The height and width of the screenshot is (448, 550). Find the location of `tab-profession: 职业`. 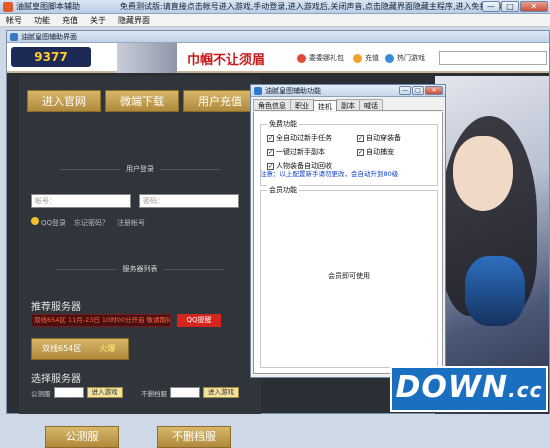

tab-profession: 职业 is located at coordinates (302, 104).